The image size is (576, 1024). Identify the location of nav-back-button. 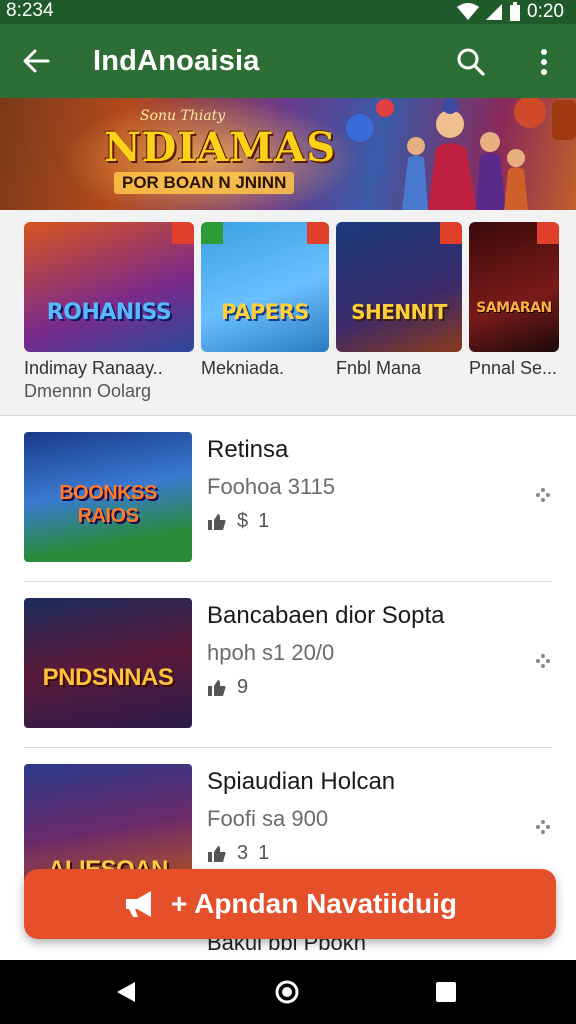
(126, 992).